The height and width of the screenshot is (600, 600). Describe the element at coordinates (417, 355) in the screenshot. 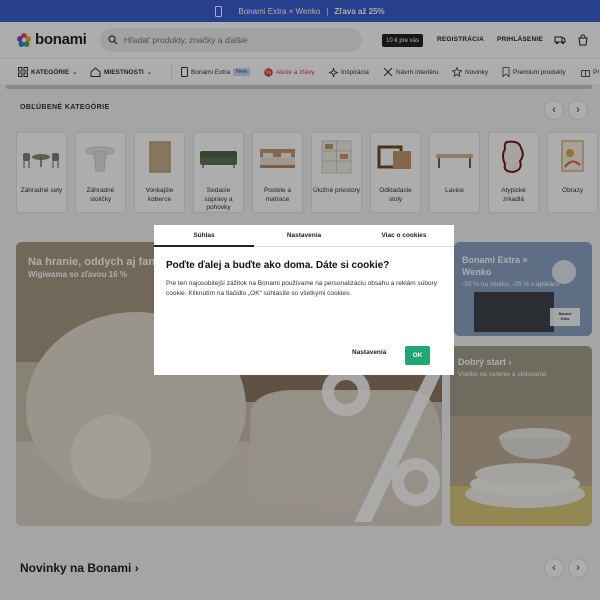

I see `cookie-ok-button: OK` at that location.